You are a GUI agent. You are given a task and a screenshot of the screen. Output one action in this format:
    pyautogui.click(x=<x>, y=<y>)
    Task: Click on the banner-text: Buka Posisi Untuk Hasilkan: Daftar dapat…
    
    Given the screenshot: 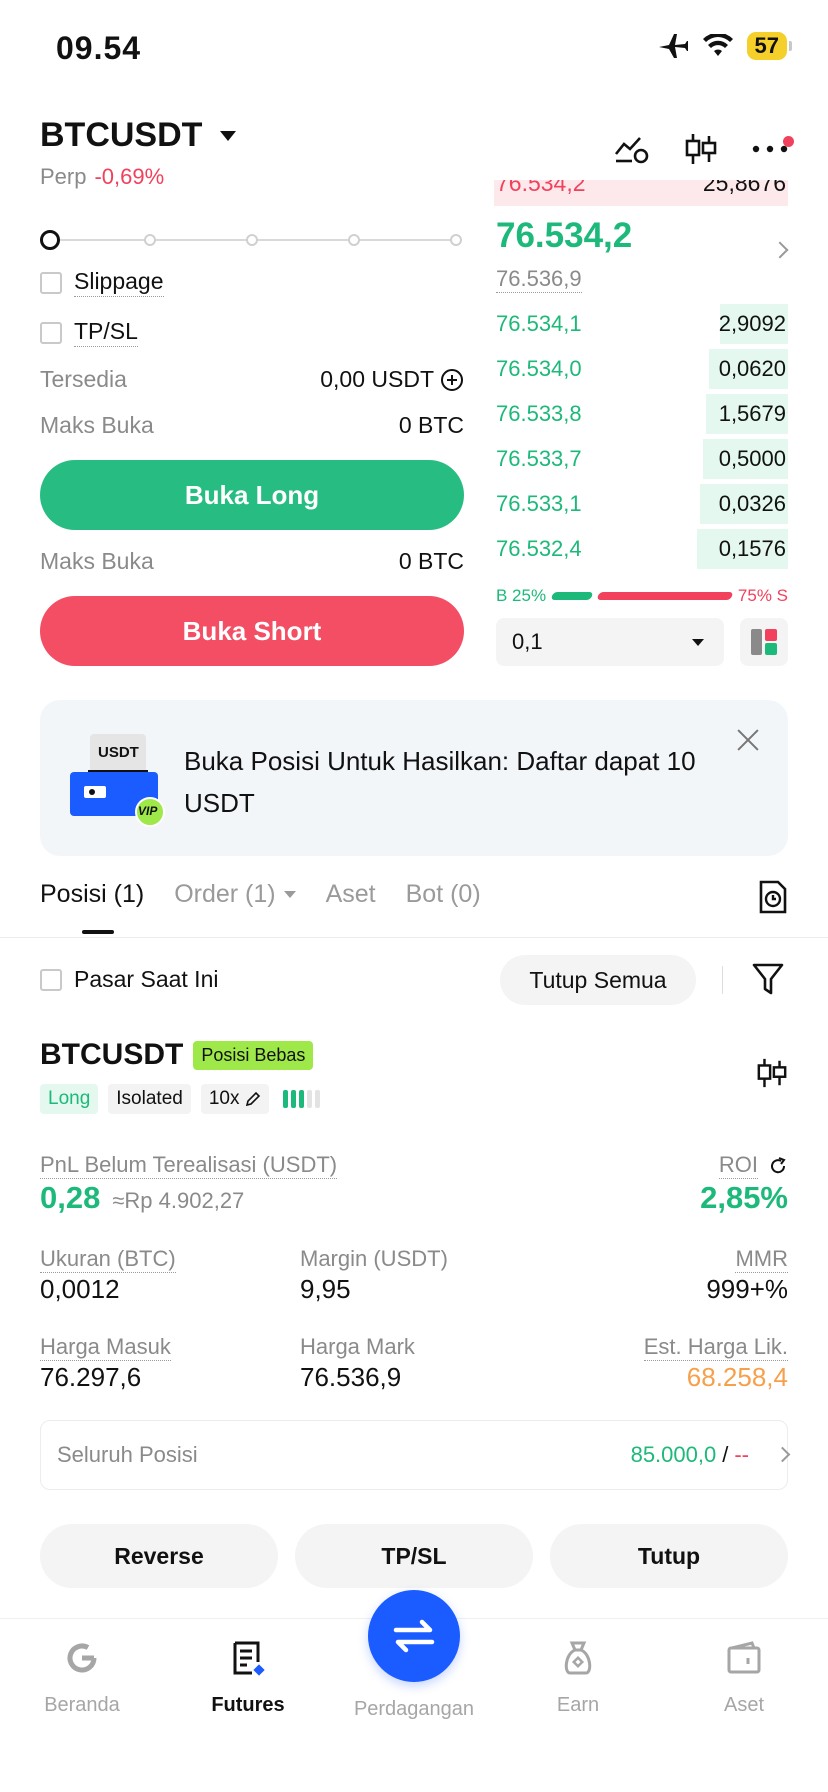 What is the action you would take?
    pyautogui.click(x=440, y=782)
    